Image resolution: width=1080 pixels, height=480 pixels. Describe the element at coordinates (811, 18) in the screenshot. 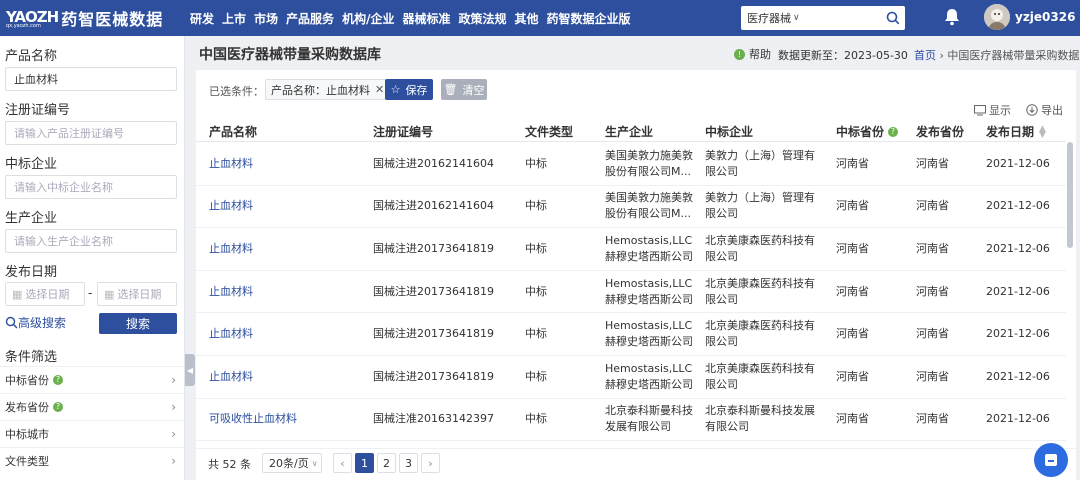

I see `search-category-select: 医疗器械 ∨` at that location.